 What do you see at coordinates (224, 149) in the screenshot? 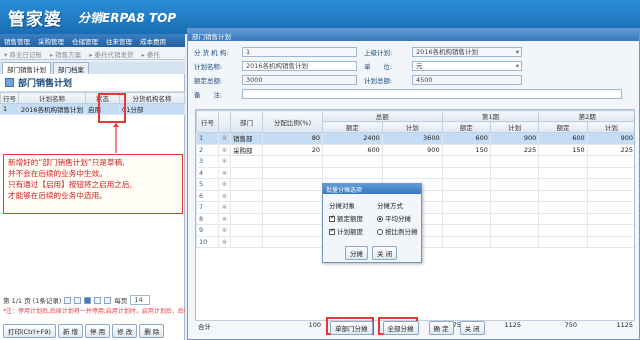
I see `row-marker-icon: ※` at bounding box center [224, 149].